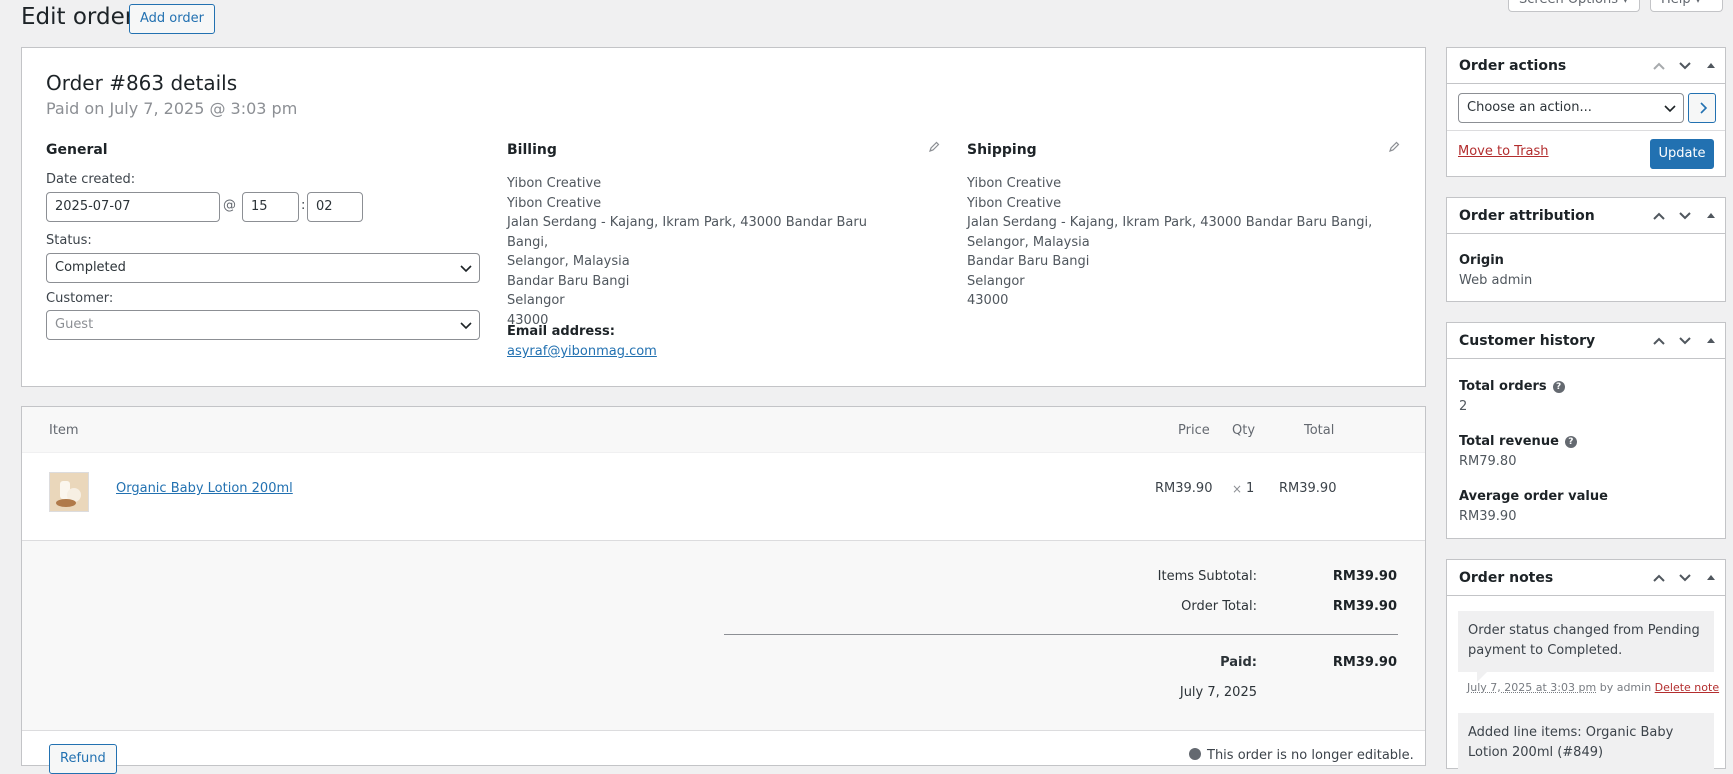 The image size is (1733, 774). What do you see at coordinates (988, 300) in the screenshot?
I see `shipping-line: 43000` at bounding box center [988, 300].